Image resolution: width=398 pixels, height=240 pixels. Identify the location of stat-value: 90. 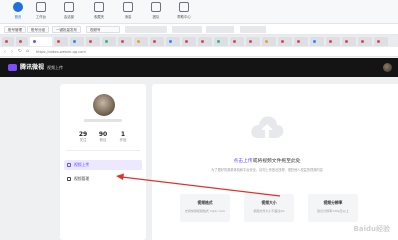
(103, 134).